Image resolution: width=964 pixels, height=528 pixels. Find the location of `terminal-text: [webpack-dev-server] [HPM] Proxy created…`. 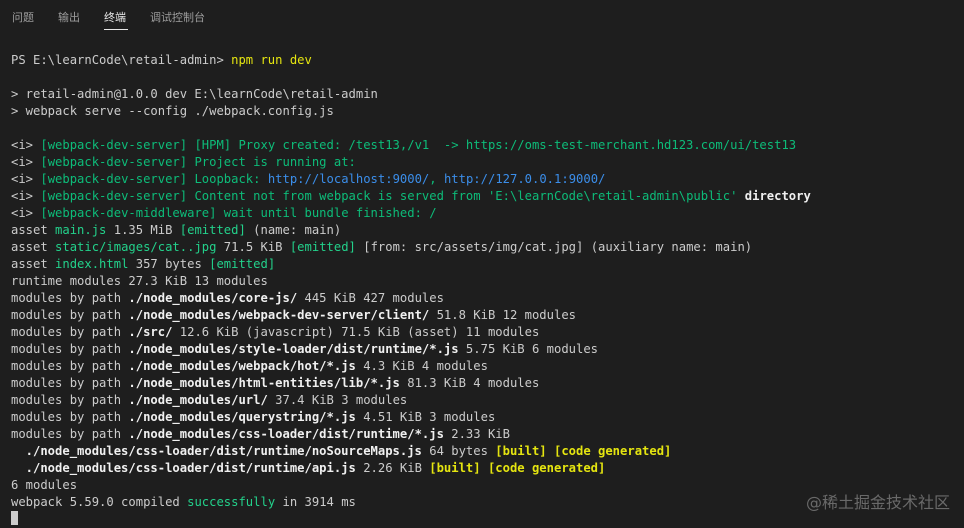

terminal-text: [webpack-dev-server] [HPM] Proxy created… is located at coordinates (418, 145).